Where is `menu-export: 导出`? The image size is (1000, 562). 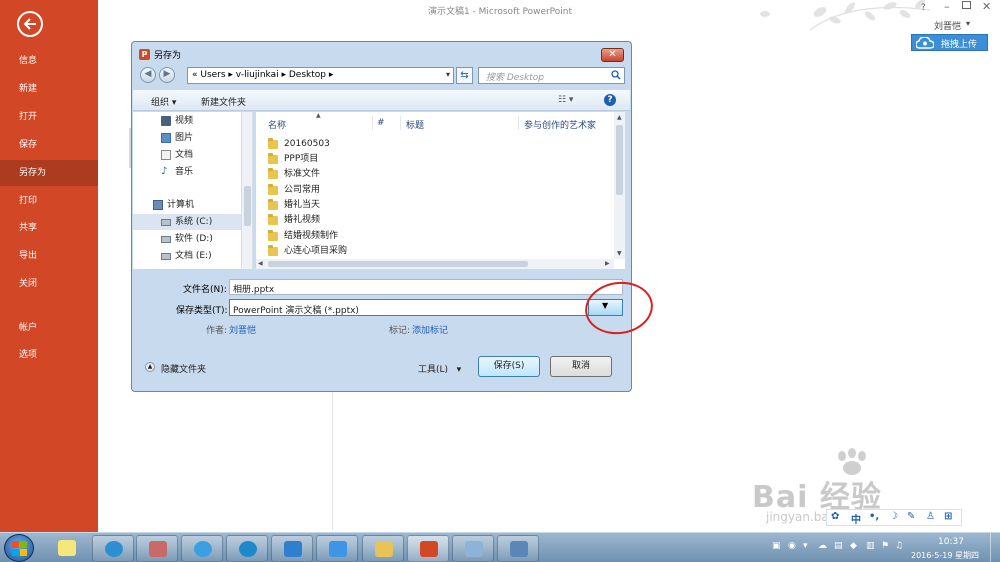
menu-export: 导出 is located at coordinates (49, 256).